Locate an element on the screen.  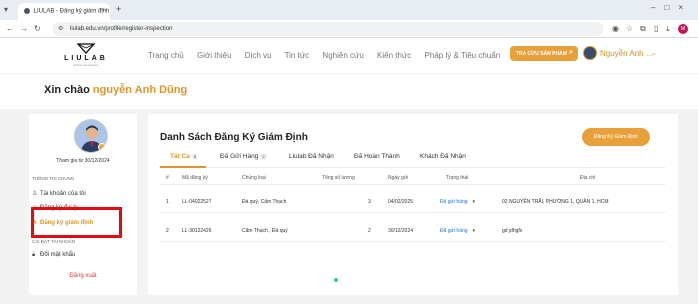
section-general-label: THÔNG TIN CHUNG is located at coordinates (53, 178).